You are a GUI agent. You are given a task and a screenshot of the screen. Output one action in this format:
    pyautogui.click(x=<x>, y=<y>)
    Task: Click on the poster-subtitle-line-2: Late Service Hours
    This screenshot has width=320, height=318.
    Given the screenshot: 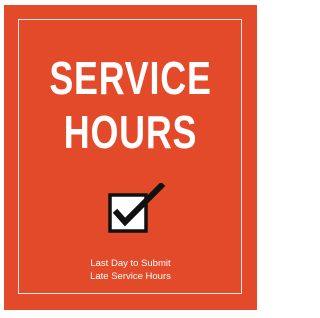 What is the action you would take?
    pyautogui.click(x=130, y=276)
    